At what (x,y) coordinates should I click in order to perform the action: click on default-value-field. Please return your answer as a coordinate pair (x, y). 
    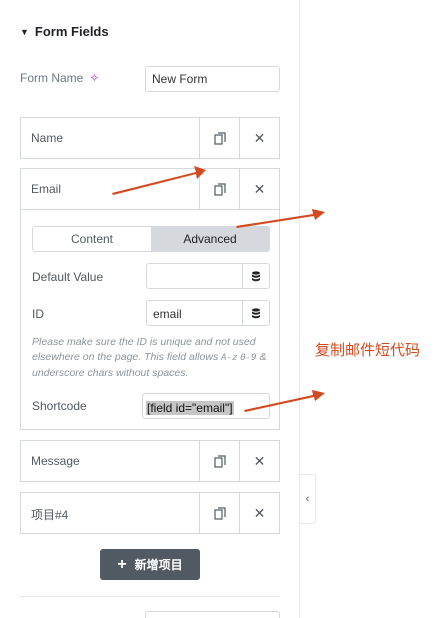
    Looking at the image, I should click on (208, 276).